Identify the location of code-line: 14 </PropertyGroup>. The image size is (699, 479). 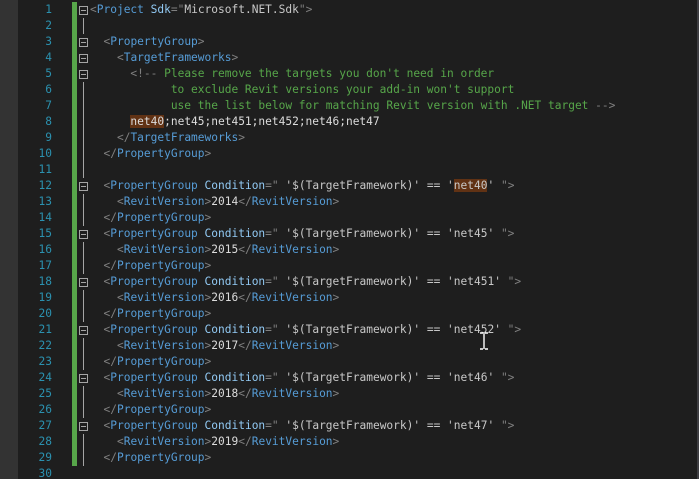
(349, 218).